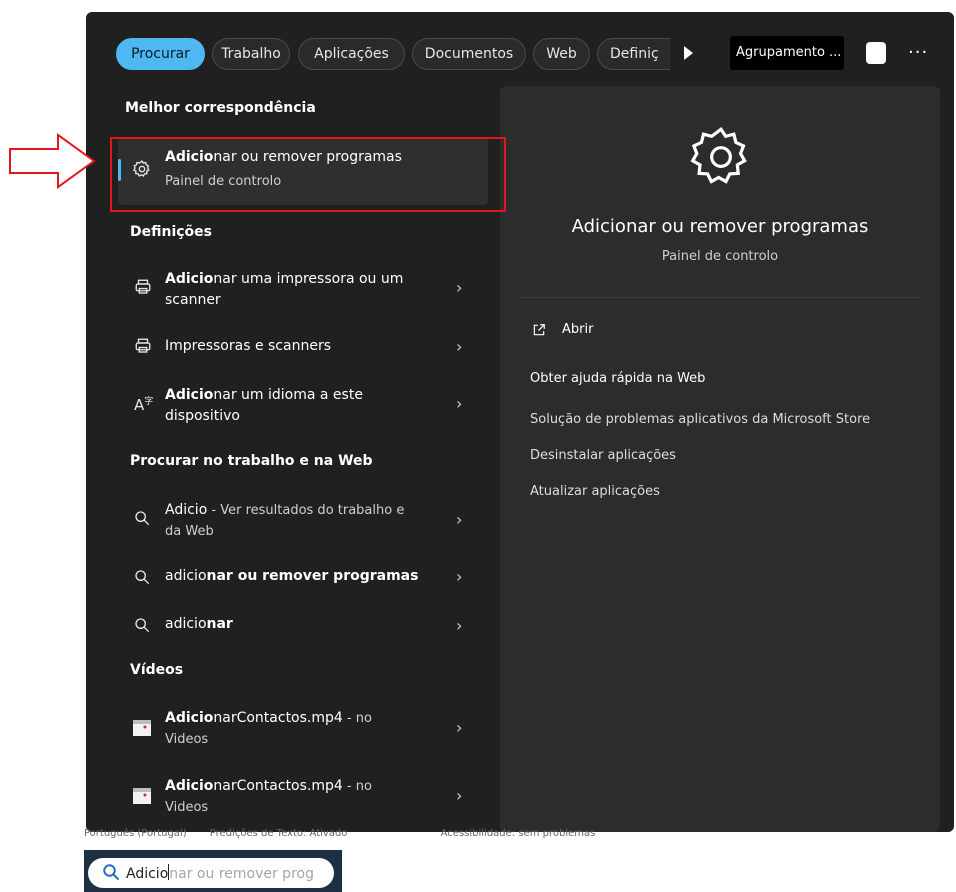 The width and height of the screenshot is (956, 892). Describe the element at coordinates (918, 53) in the screenshot. I see `more-options-icon: ···` at that location.